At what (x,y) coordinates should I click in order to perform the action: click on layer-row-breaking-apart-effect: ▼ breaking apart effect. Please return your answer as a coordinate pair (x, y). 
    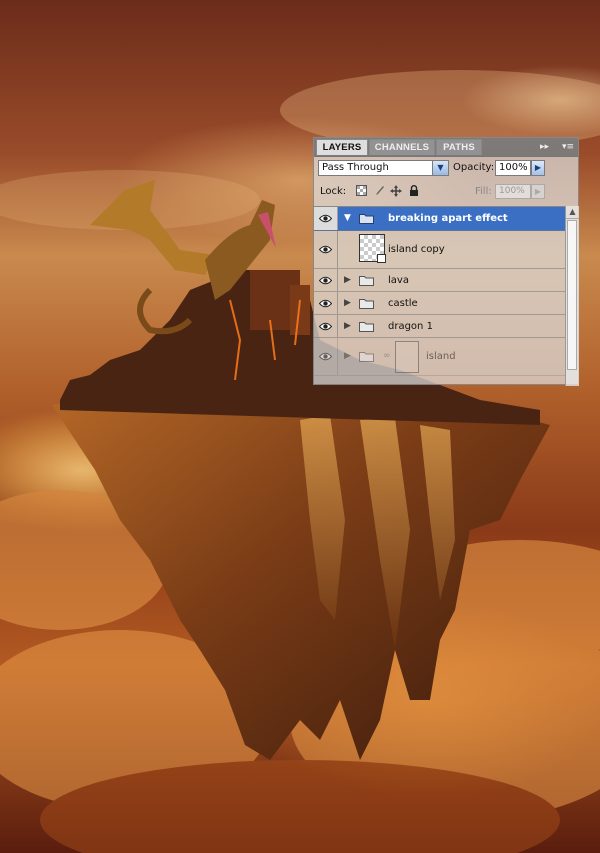
    Looking at the image, I should click on (439, 219).